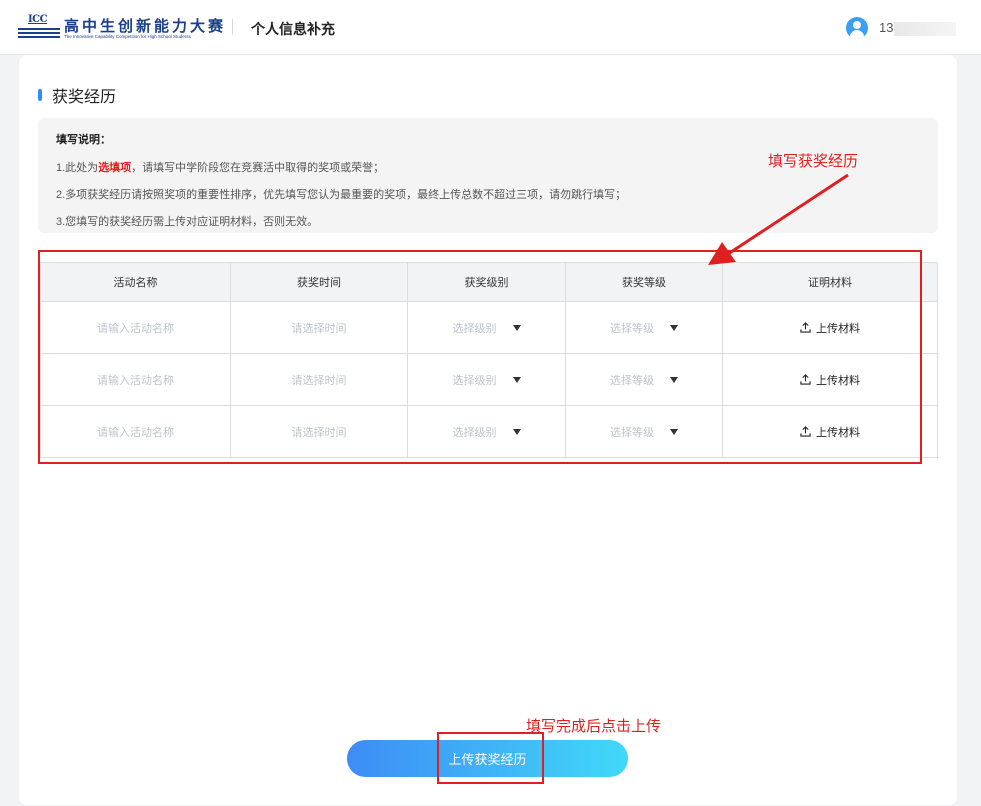 The height and width of the screenshot is (806, 981). What do you see at coordinates (293, 29) in the screenshot?
I see `page-title: 个人信息补充` at bounding box center [293, 29].